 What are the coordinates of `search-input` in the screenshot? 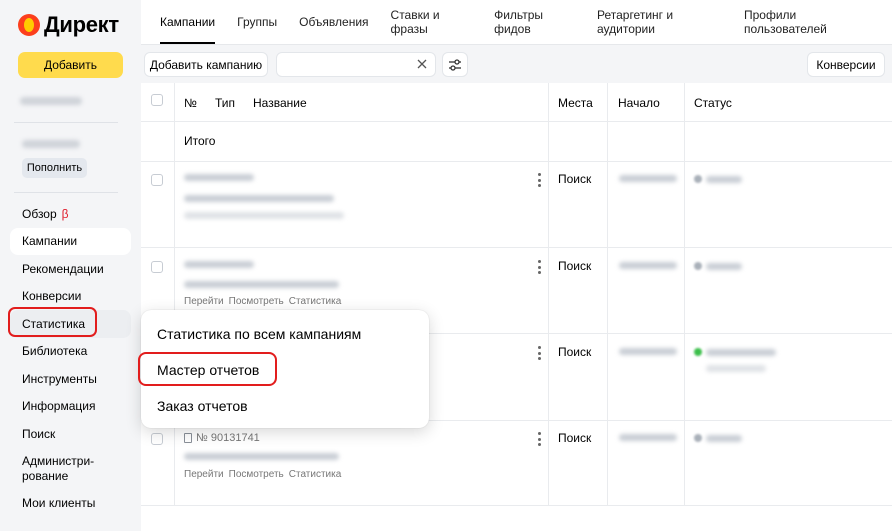 It's located at (342, 64).